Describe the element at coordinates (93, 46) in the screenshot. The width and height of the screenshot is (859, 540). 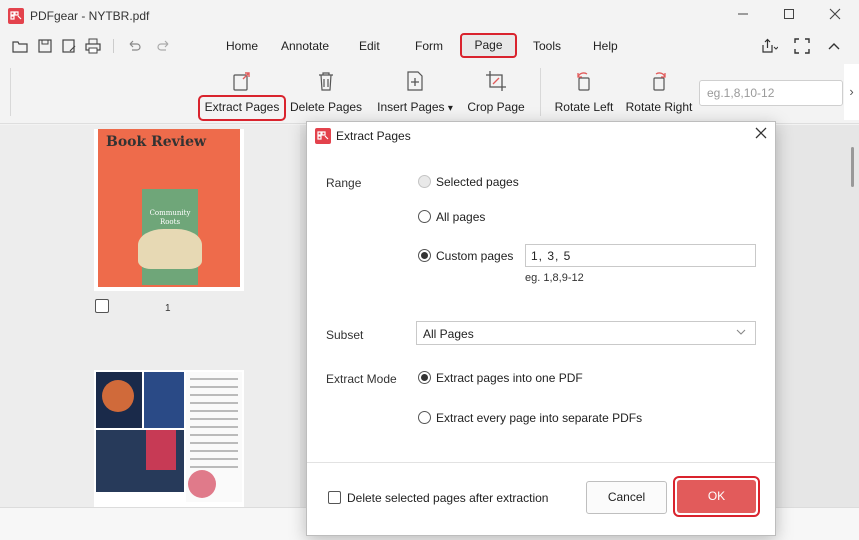
I see `print-icon` at that location.